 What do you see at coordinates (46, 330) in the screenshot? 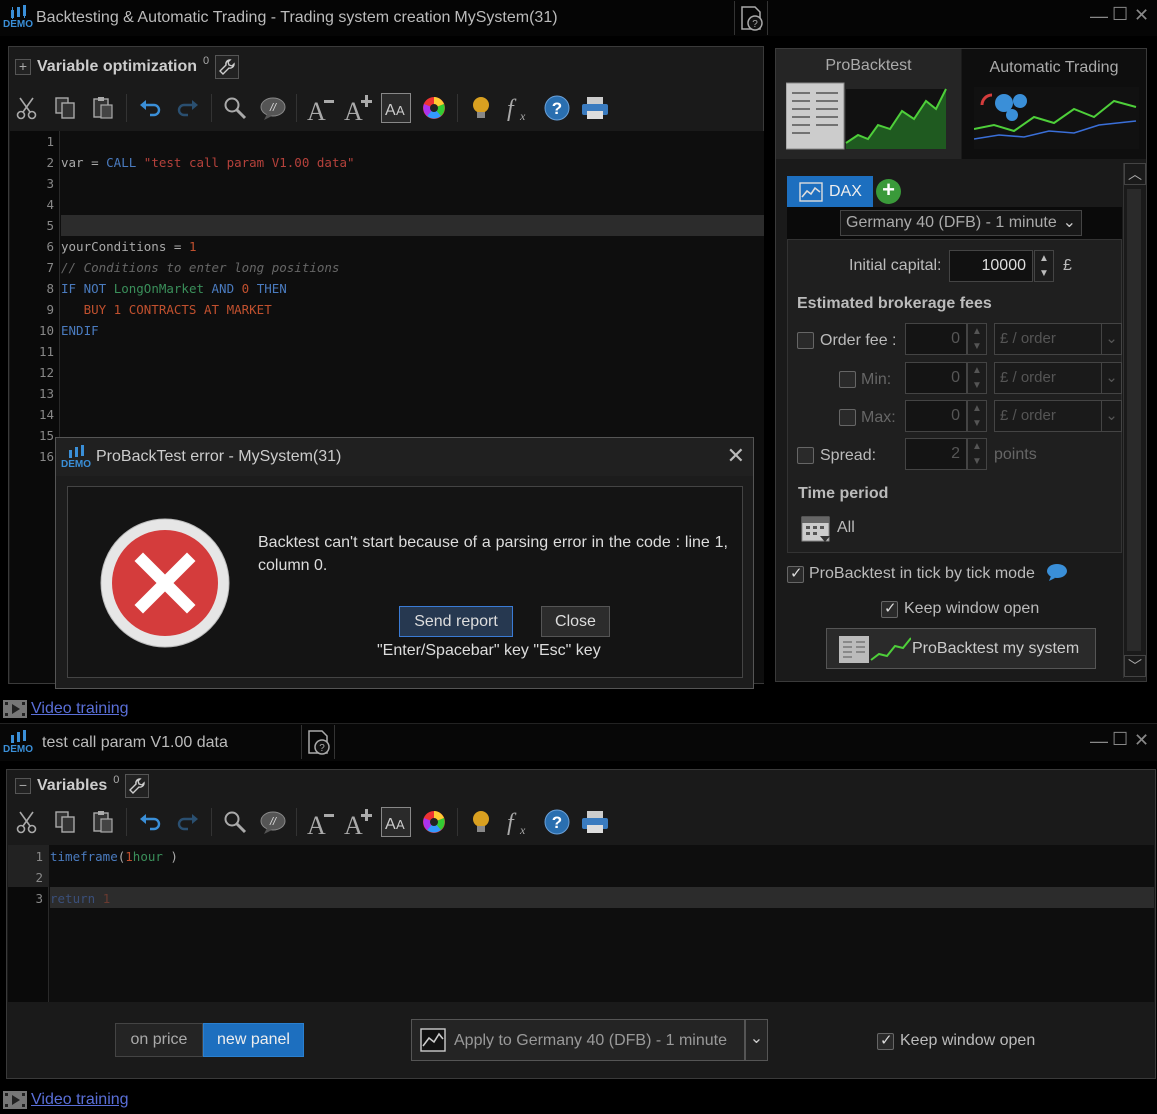
I see `line-number: 10` at bounding box center [46, 330].